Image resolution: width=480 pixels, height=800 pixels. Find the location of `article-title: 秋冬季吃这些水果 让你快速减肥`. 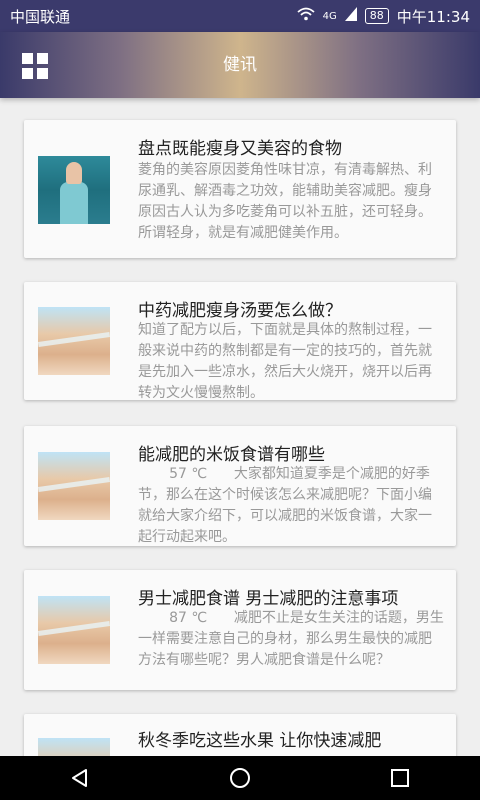

article-title: 秋冬季吃这些水果 让你快速减肥 is located at coordinates (260, 741).